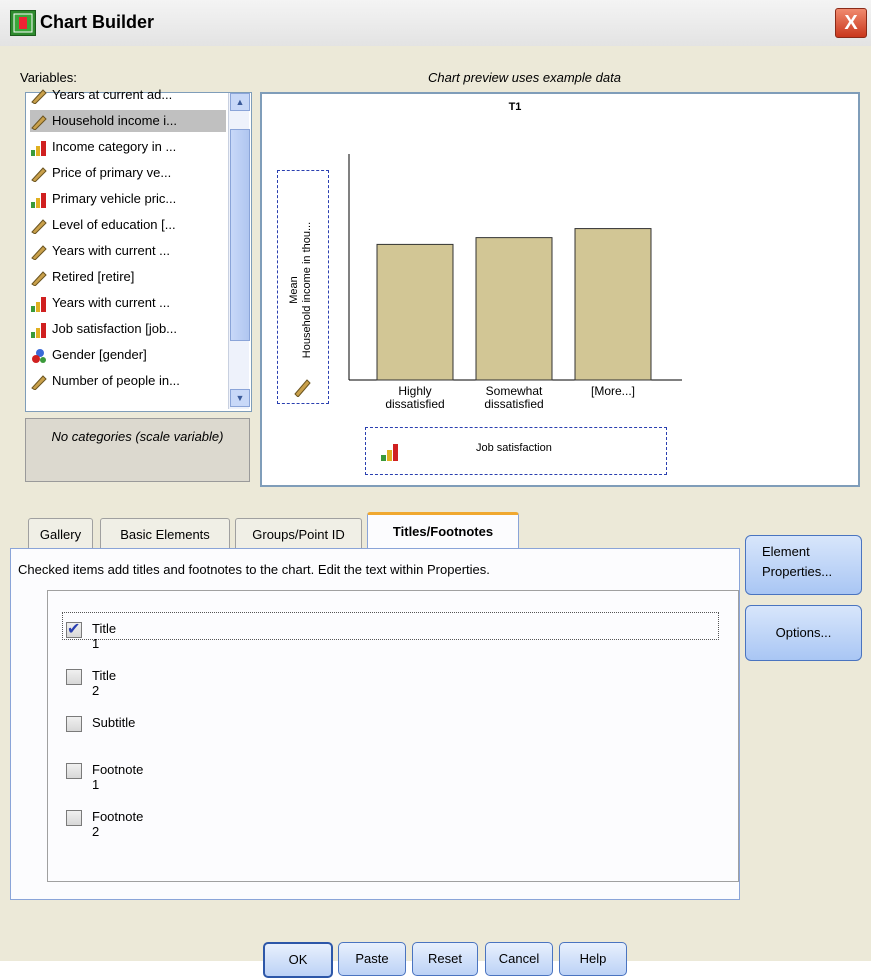 The width and height of the screenshot is (871, 978). What do you see at coordinates (137, 436) in the screenshot?
I see `categories-note: No categories (scale variable)` at bounding box center [137, 436].